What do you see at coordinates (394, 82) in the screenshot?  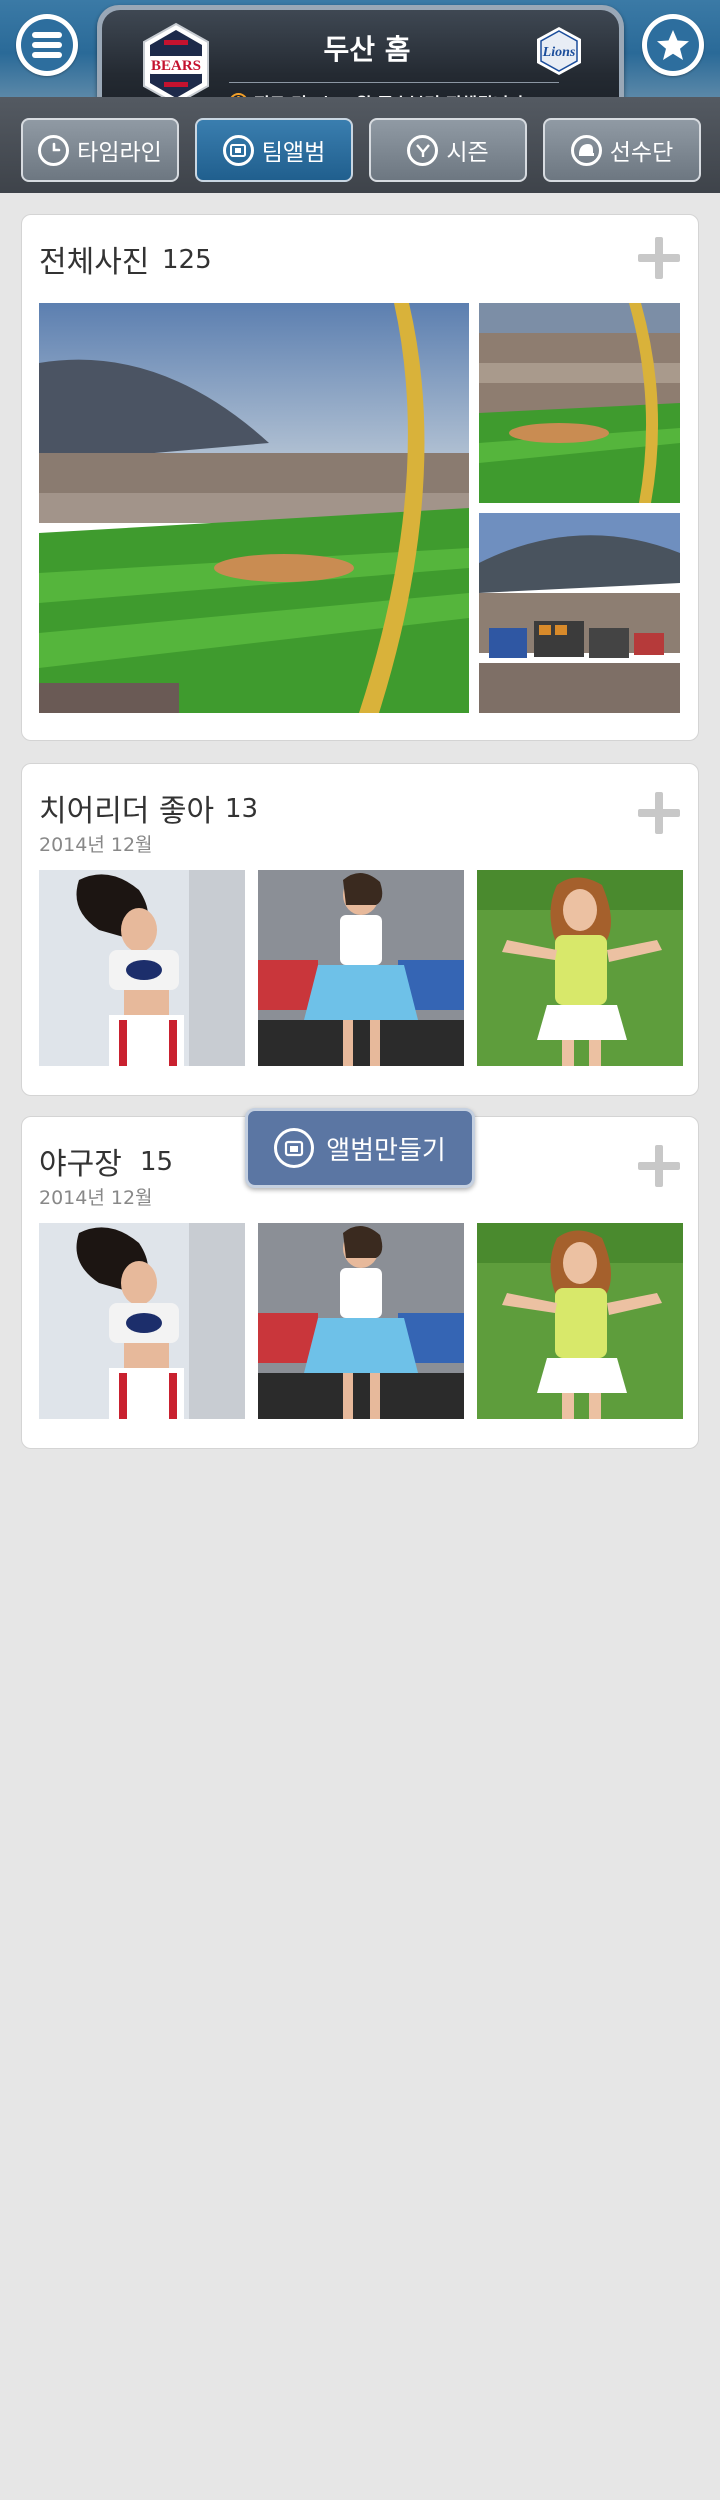 I see `banner-divider` at bounding box center [394, 82].